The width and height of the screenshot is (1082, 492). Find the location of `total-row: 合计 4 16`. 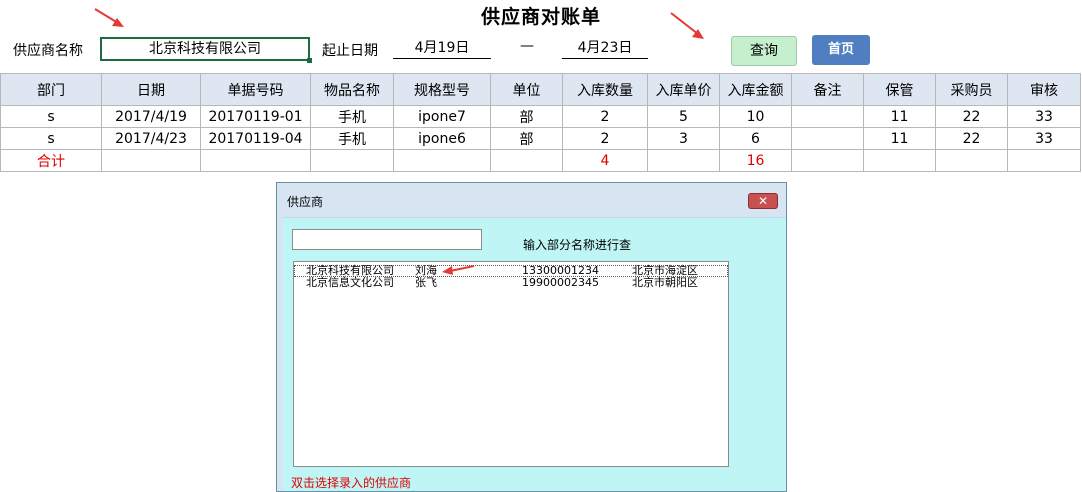

total-row: 合计 4 16 is located at coordinates (540, 160).